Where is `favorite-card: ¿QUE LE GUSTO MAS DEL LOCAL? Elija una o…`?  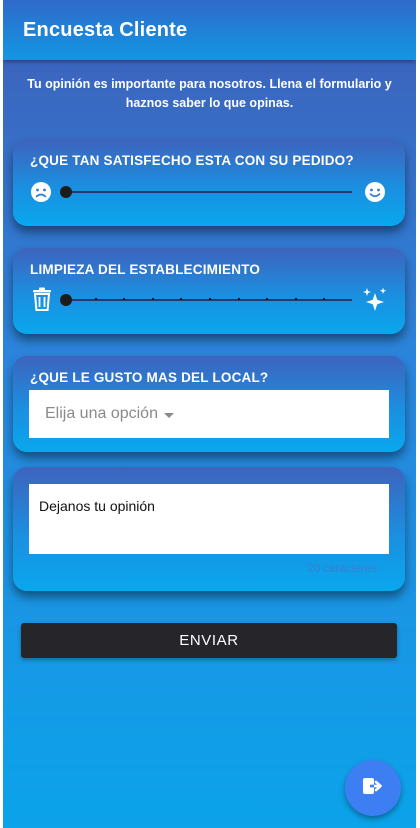 favorite-card: ¿QUE LE GUSTO MAS DEL LOCAL? Elija una o… is located at coordinates (209, 404).